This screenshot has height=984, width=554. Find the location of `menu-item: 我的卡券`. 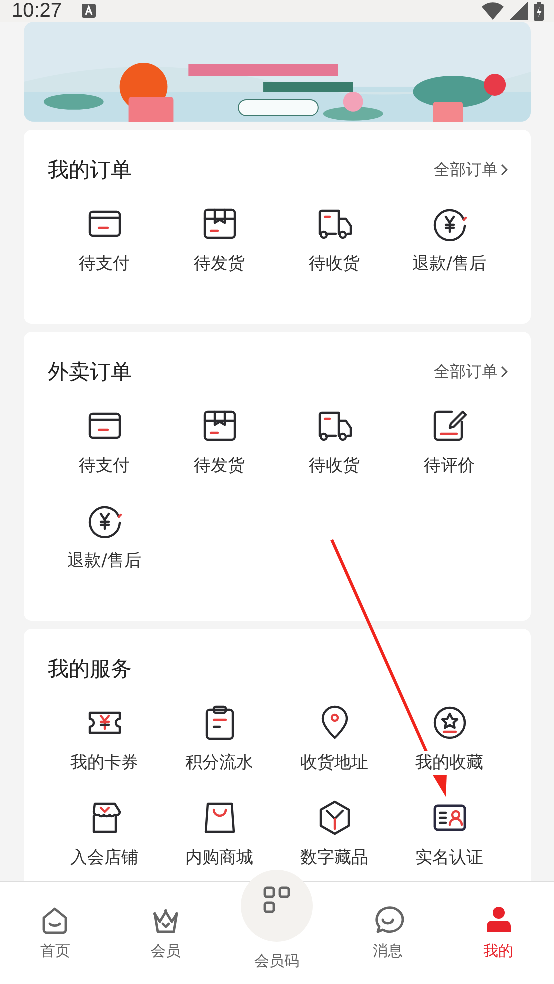

menu-item: 我的卡券 is located at coordinates (104, 740).